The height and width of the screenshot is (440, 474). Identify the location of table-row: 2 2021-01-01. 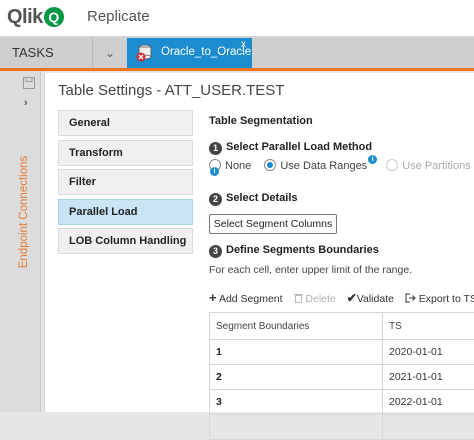
(342, 377).